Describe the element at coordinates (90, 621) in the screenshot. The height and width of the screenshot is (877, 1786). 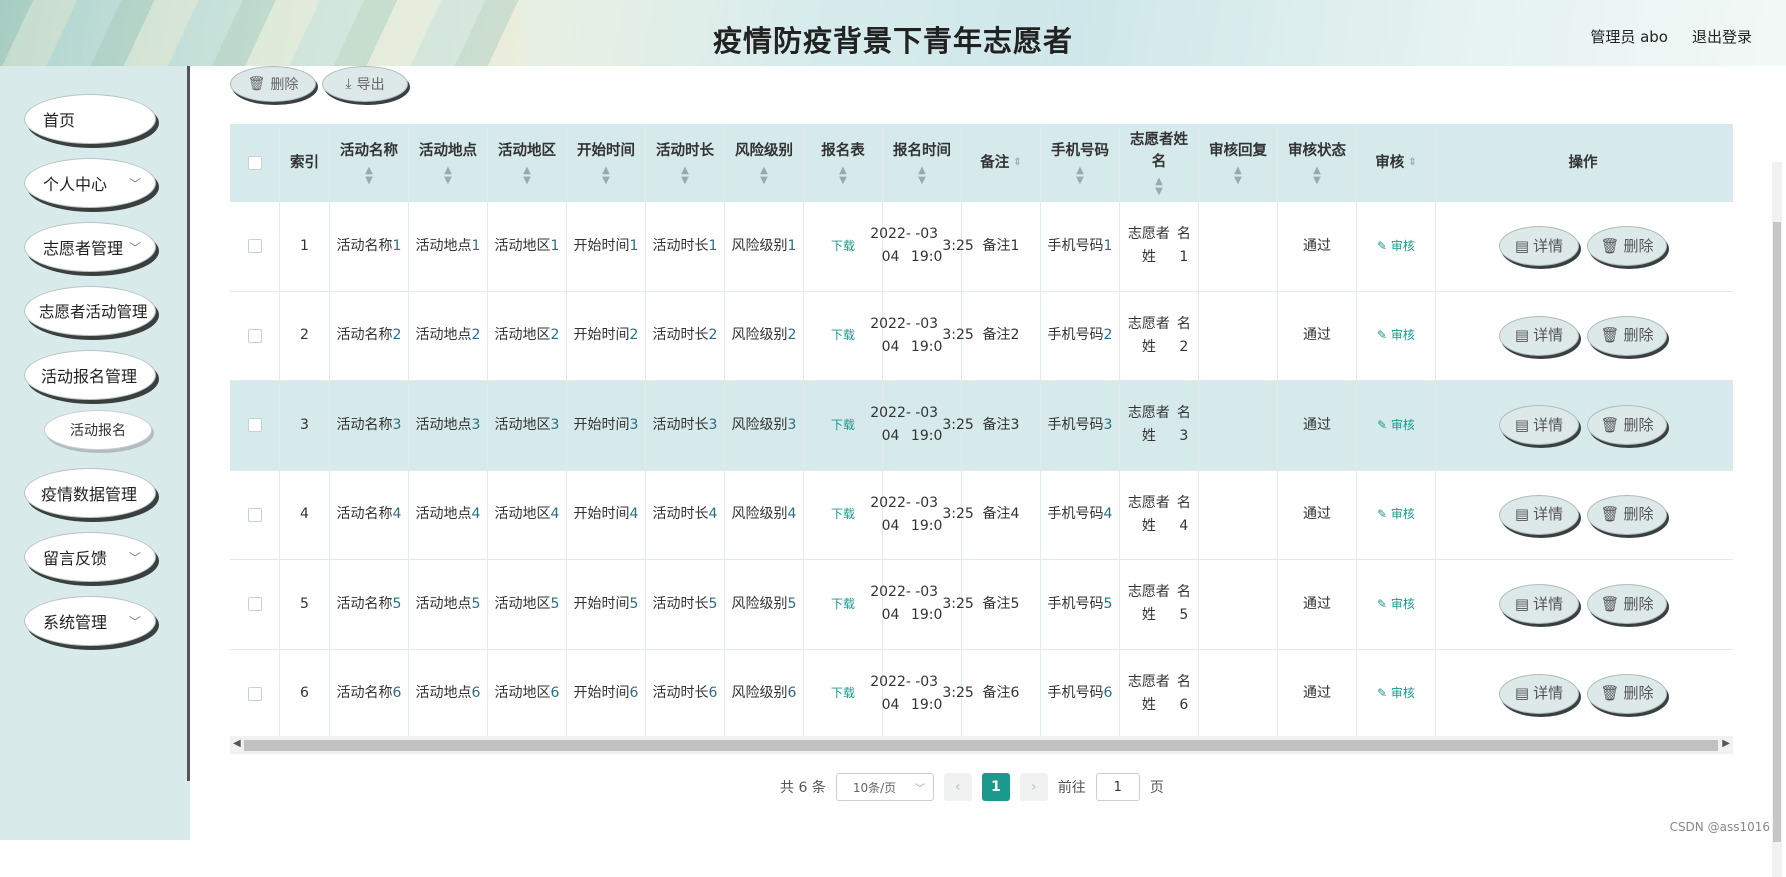
I see `sidebar-item-system-management: 系统管理 ﹀` at that location.